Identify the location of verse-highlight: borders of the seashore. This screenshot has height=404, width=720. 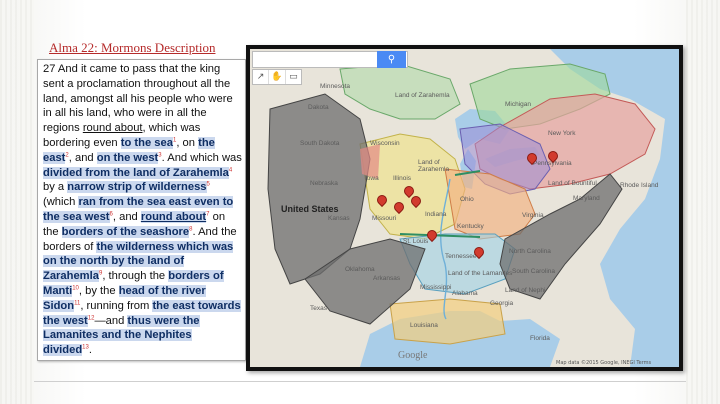
(125, 231).